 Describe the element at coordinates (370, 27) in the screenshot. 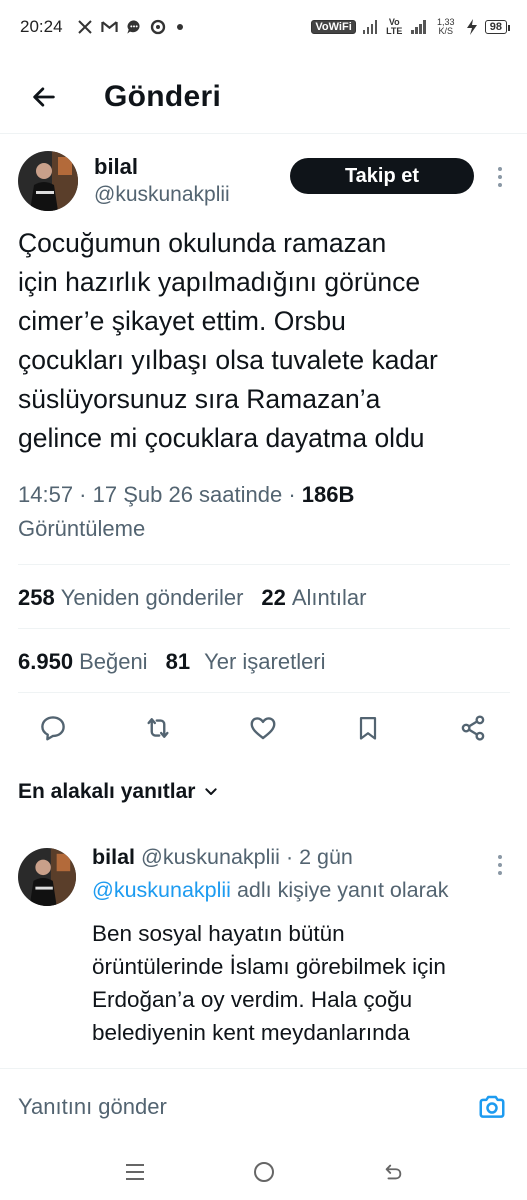

I see `signal-icon` at that location.